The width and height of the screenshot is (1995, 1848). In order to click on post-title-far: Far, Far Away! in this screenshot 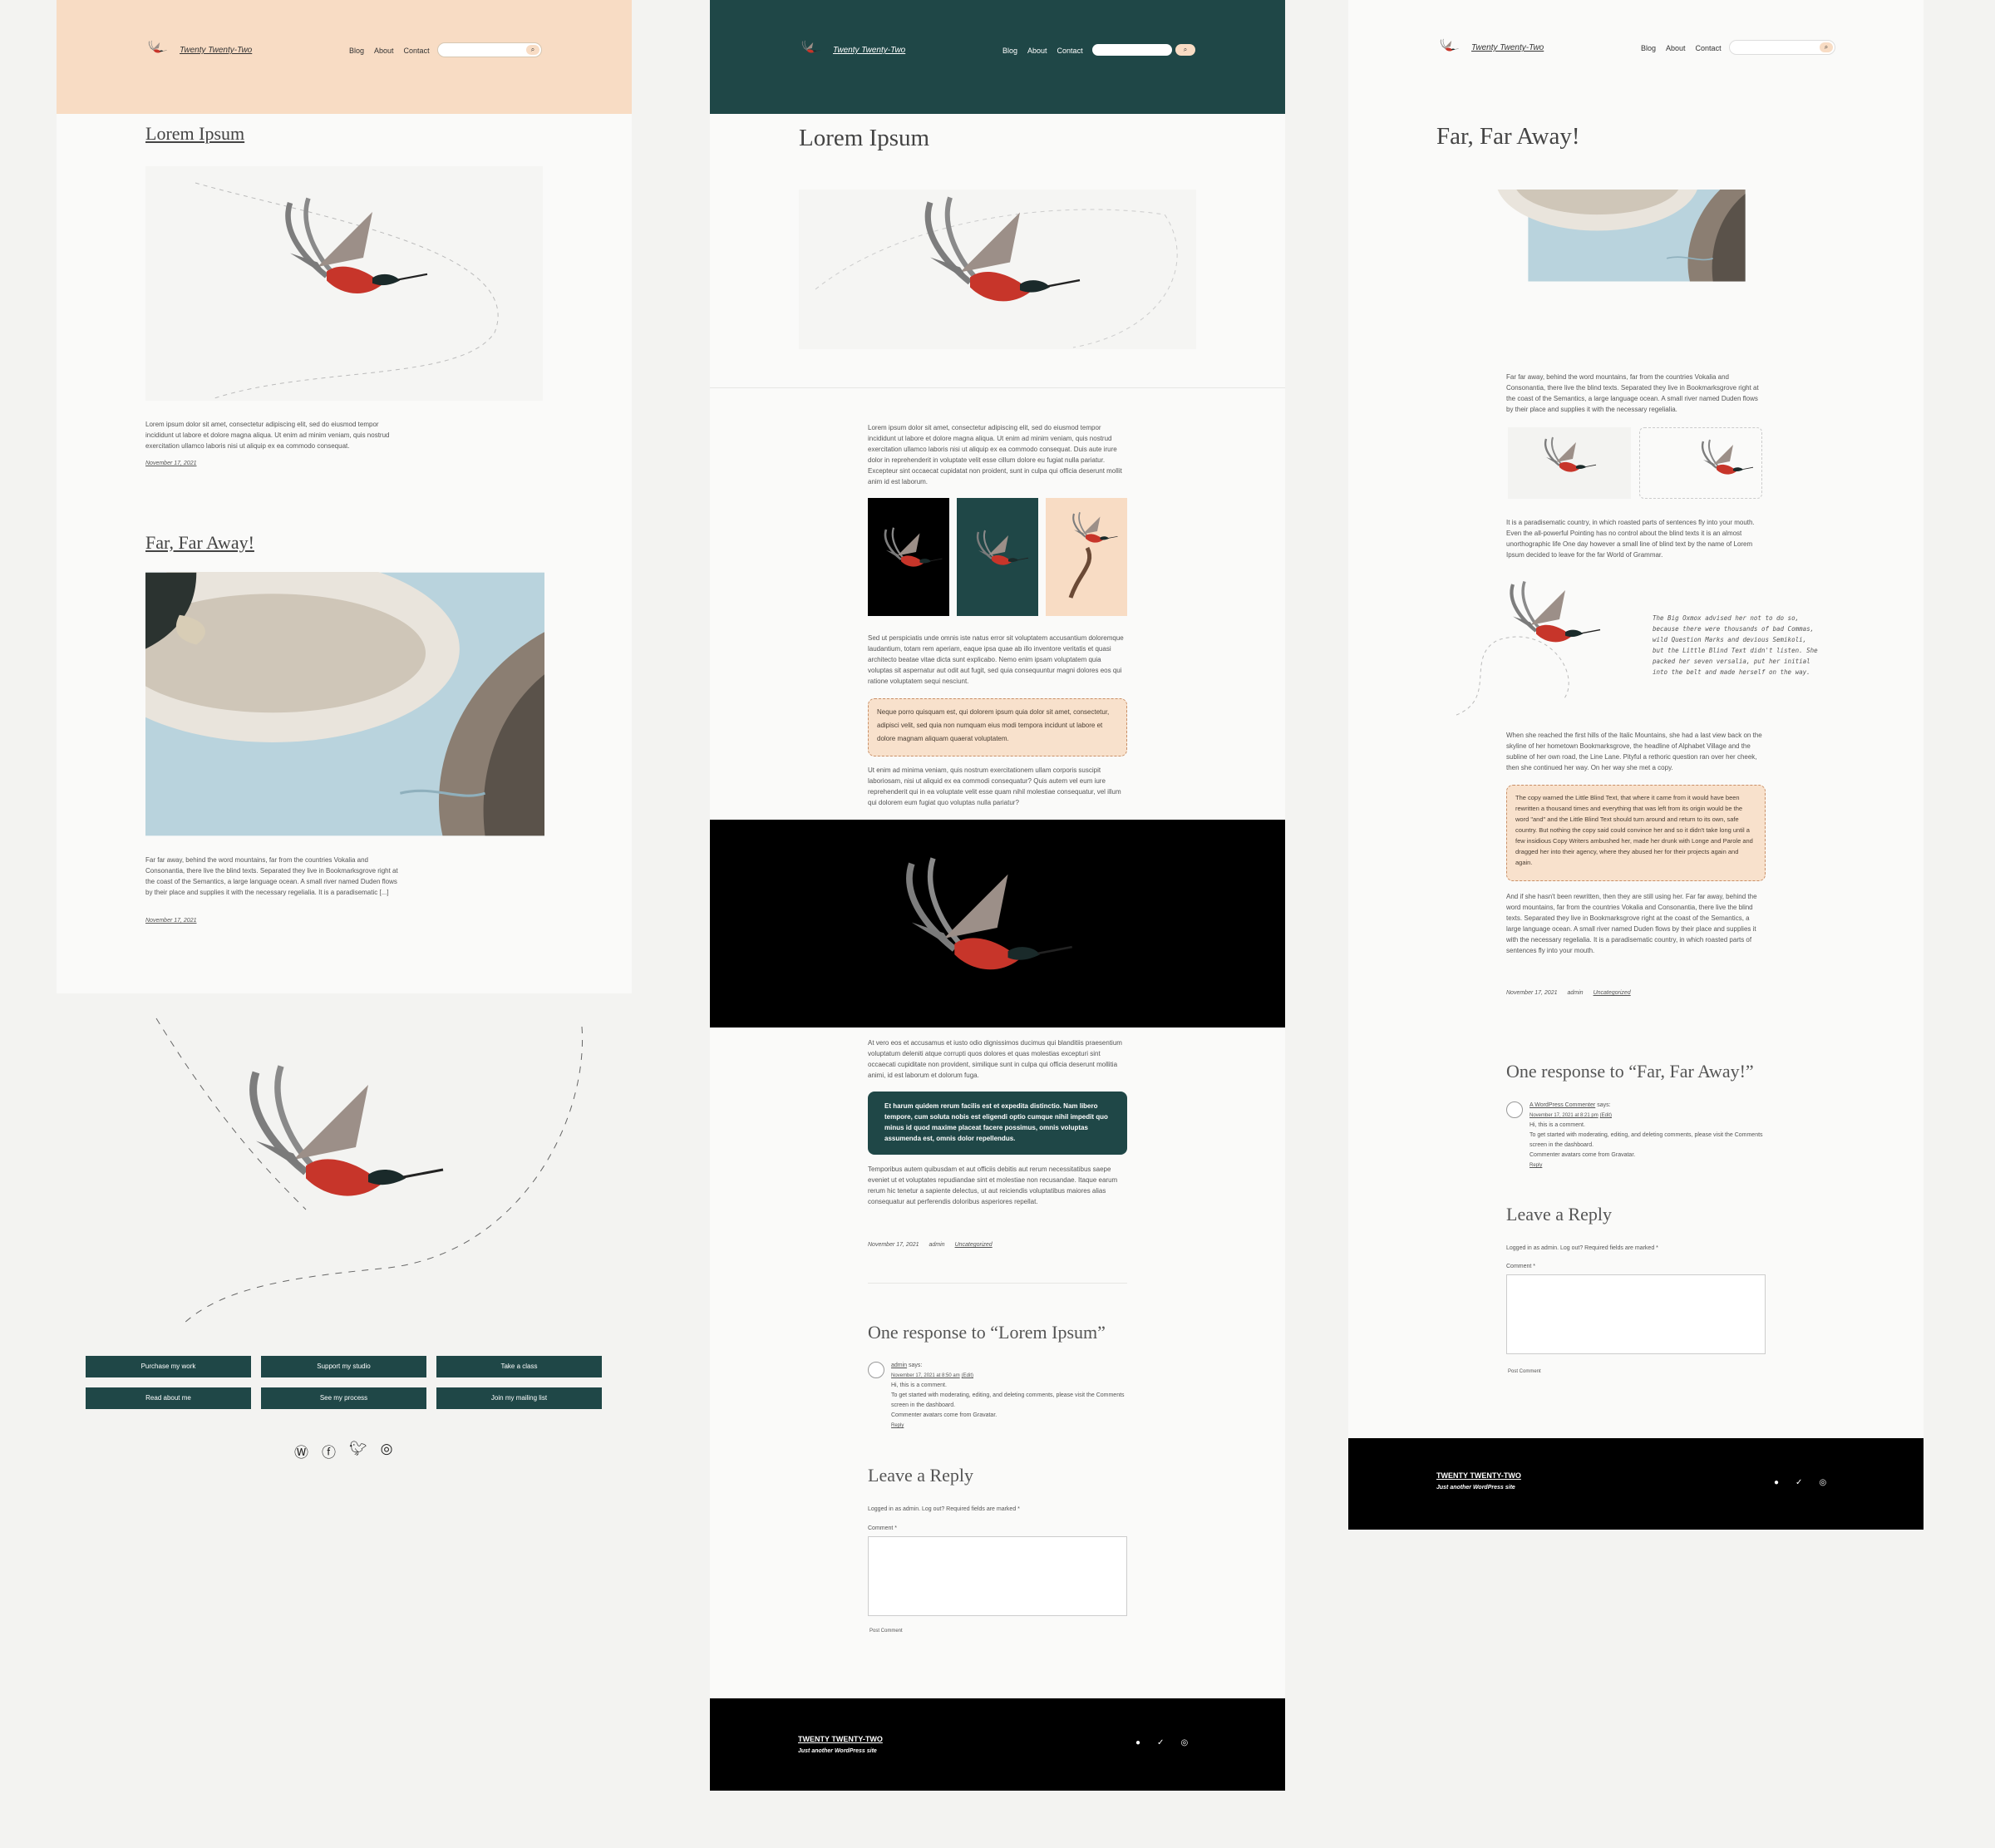, I will do `click(199, 543)`.